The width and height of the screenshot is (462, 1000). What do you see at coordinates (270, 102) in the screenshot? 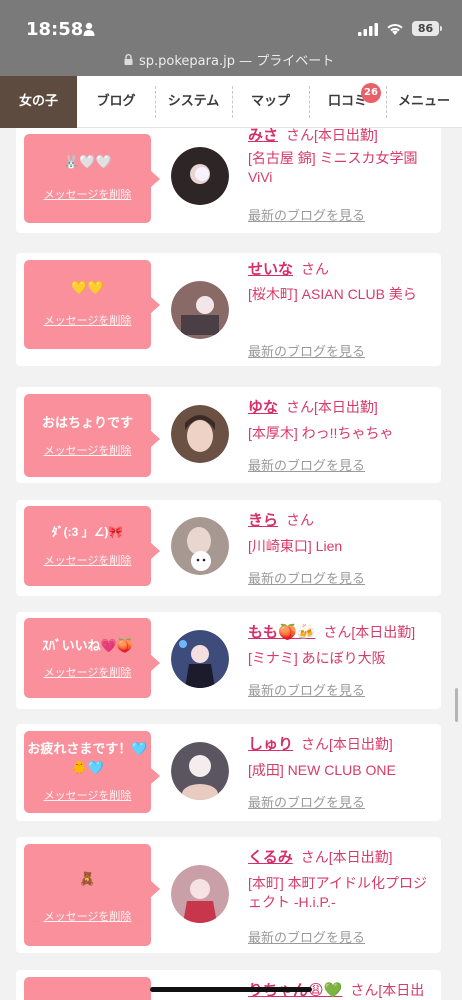
I see `tab-map: マップ` at bounding box center [270, 102].